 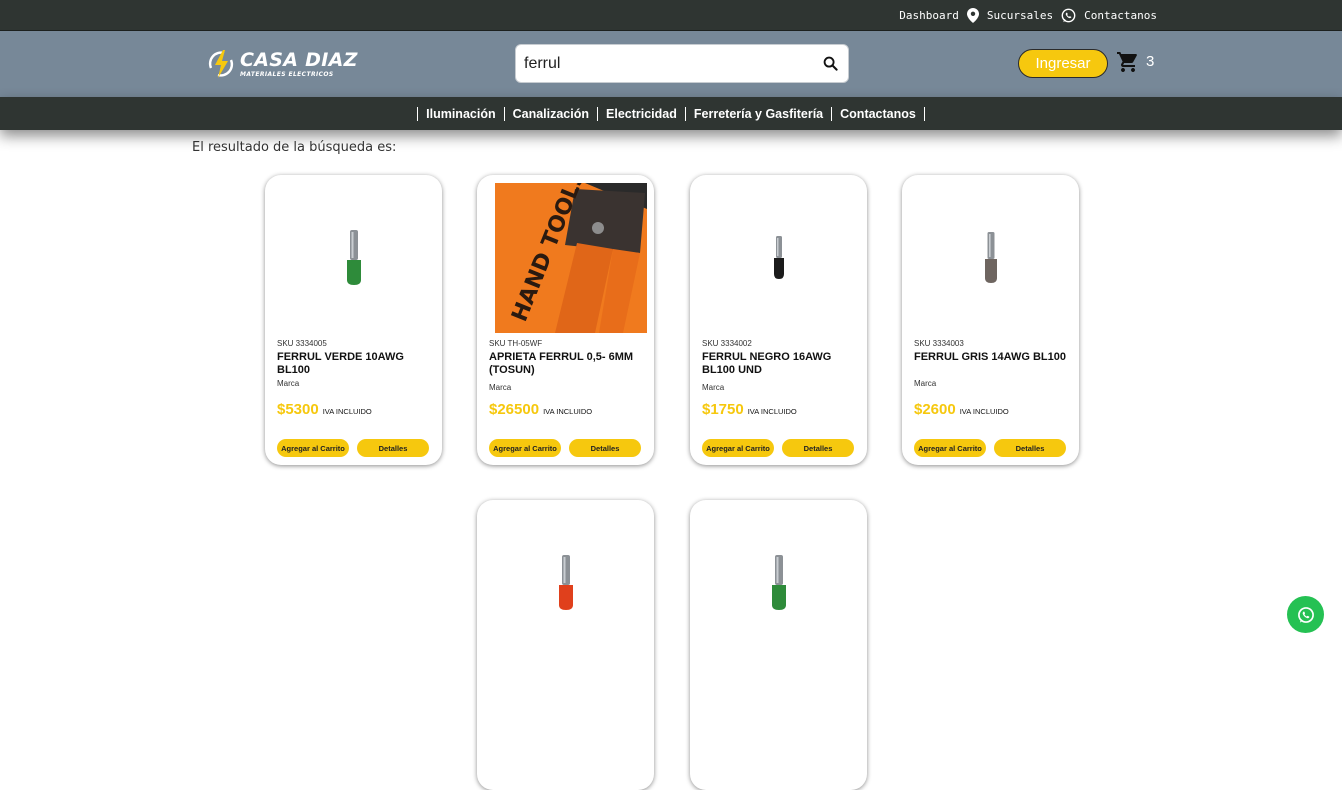 What do you see at coordinates (1150, 61) in the screenshot?
I see `cart-count: 3` at bounding box center [1150, 61].